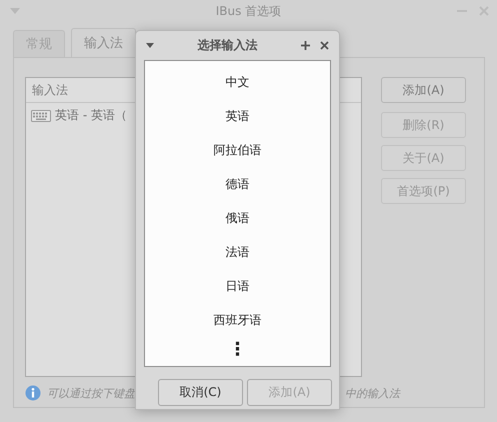 This screenshot has width=497, height=422. I want to click on language-item: 俄语, so click(237, 218).